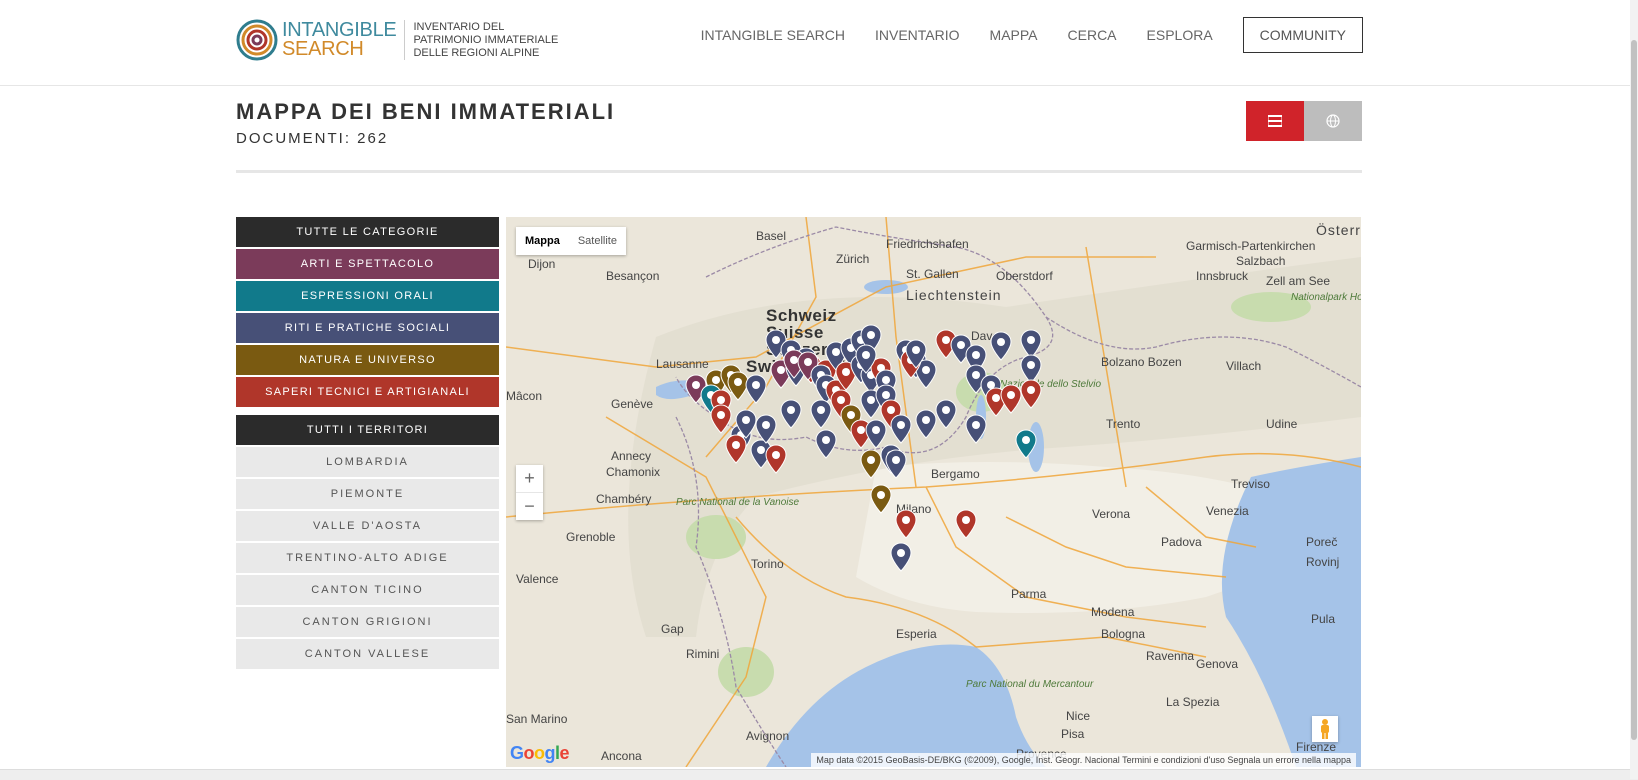 The width and height of the screenshot is (1638, 780). What do you see at coordinates (631, 456) in the screenshot?
I see `map-city-label: Annecy` at bounding box center [631, 456].